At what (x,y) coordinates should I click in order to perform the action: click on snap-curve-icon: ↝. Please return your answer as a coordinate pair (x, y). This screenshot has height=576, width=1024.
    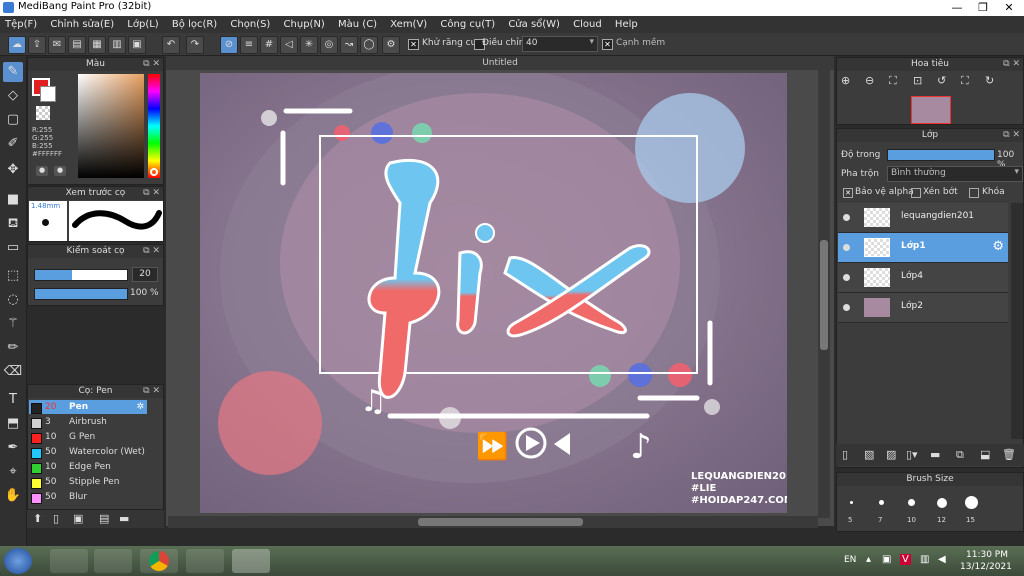
    Looking at the image, I should click on (349, 45).